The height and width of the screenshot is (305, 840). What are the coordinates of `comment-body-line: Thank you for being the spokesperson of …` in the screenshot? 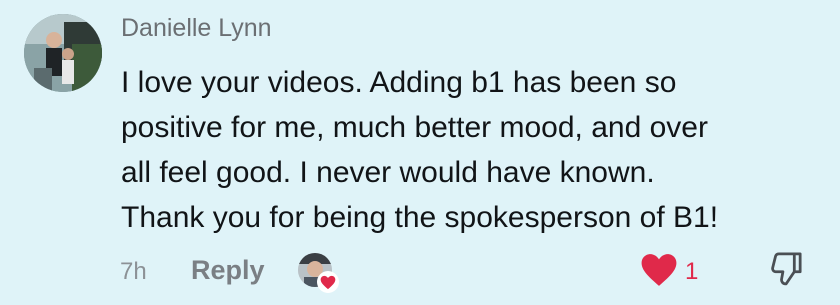 It's located at (420, 217).